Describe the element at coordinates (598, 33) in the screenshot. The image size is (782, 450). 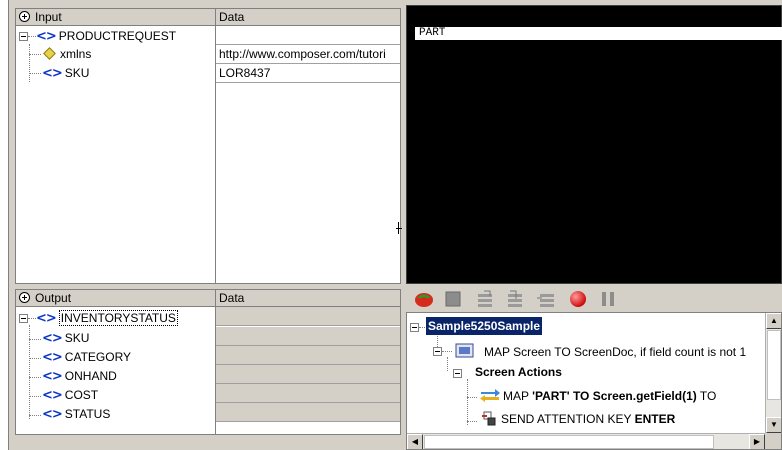
I see `terminal-input-field: PART` at that location.